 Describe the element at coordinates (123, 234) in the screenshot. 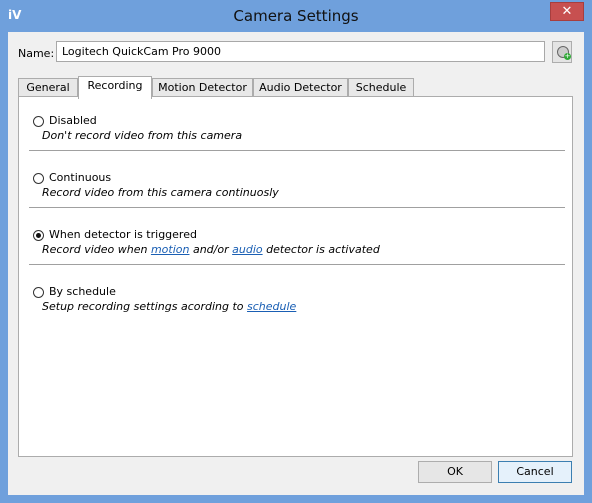

I see `option-label: When detector is triggered` at that location.